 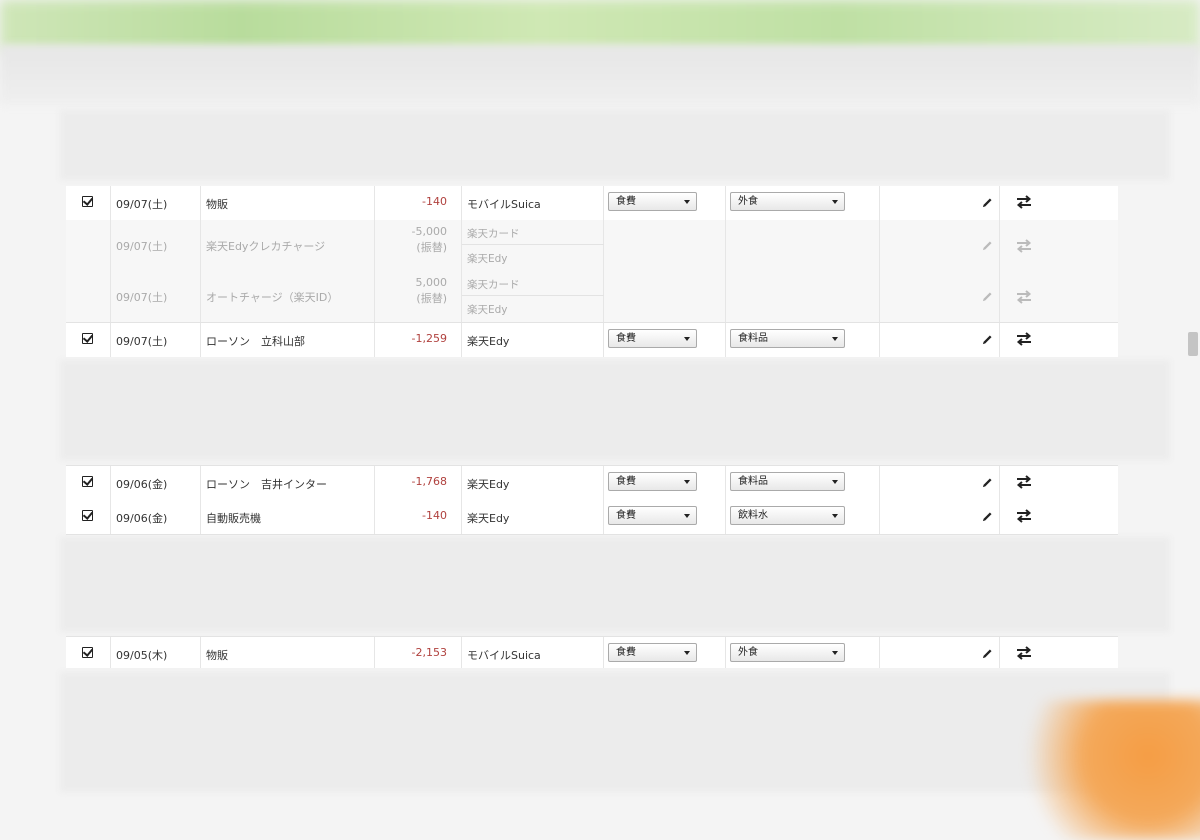 I want to click on transaction-row: 09/05(木) 物販 -2,153 モバイルSuica 食費 外食, so click(x=592, y=652).